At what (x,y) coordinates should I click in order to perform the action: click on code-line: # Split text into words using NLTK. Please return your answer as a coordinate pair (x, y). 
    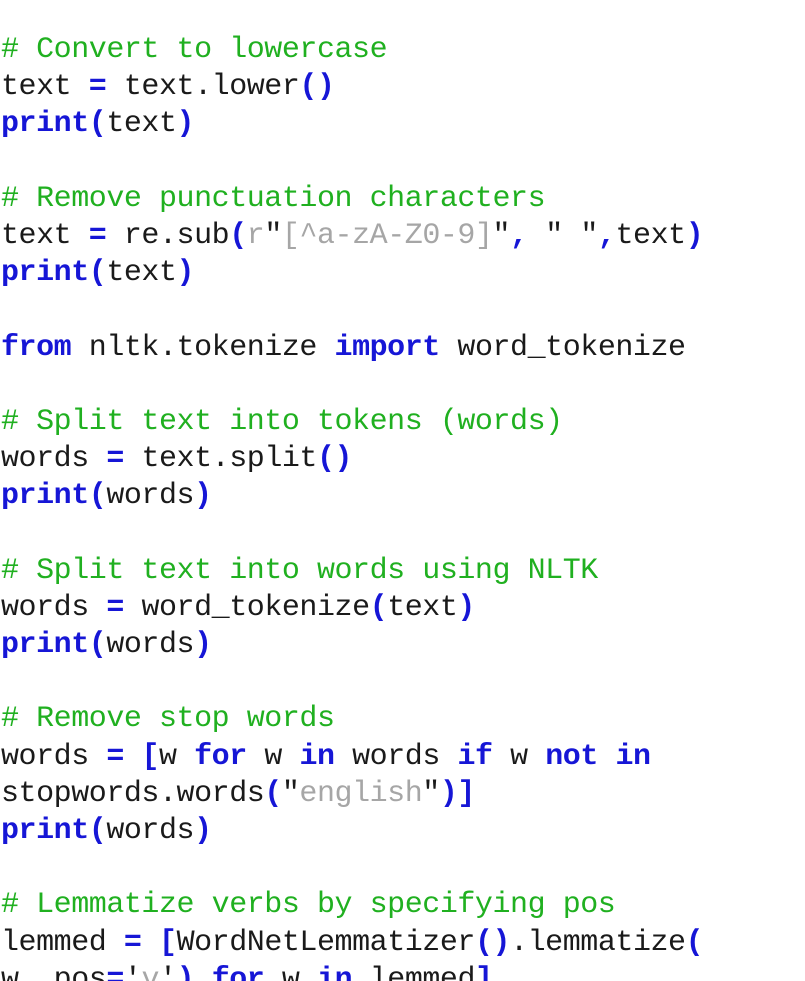
    Looking at the image, I should click on (403, 571).